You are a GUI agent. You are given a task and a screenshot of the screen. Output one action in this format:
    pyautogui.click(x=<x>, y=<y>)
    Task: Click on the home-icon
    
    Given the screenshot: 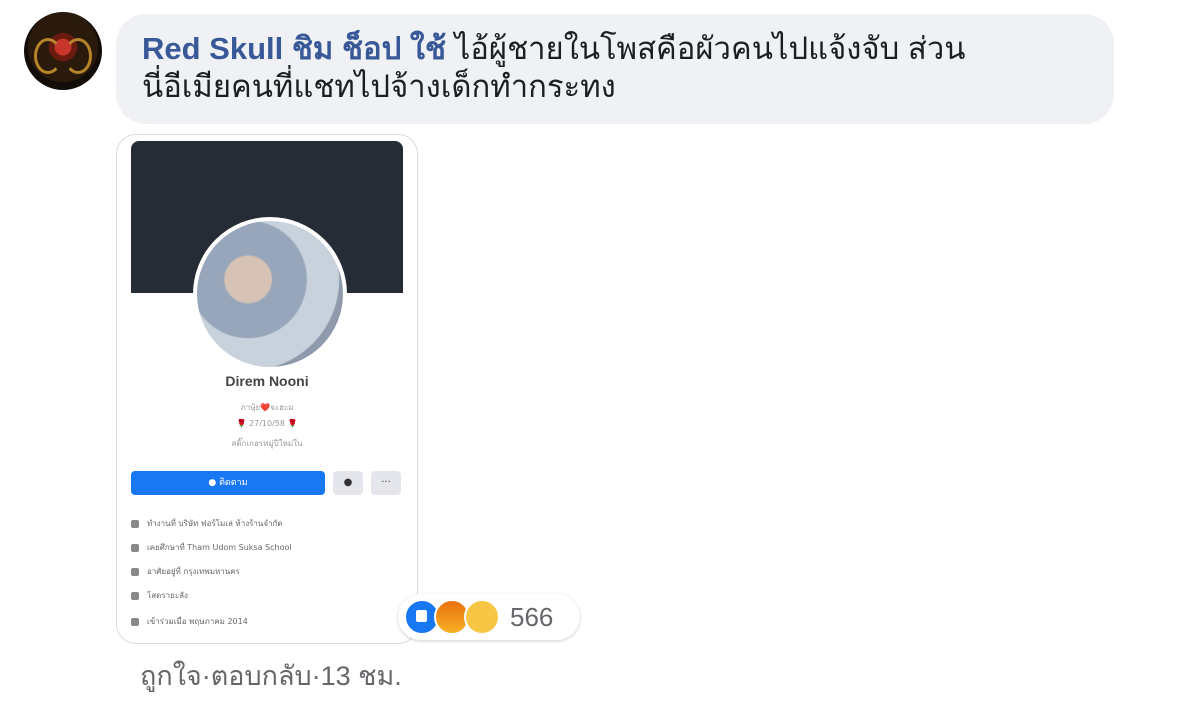 What is the action you would take?
    pyautogui.click(x=135, y=571)
    